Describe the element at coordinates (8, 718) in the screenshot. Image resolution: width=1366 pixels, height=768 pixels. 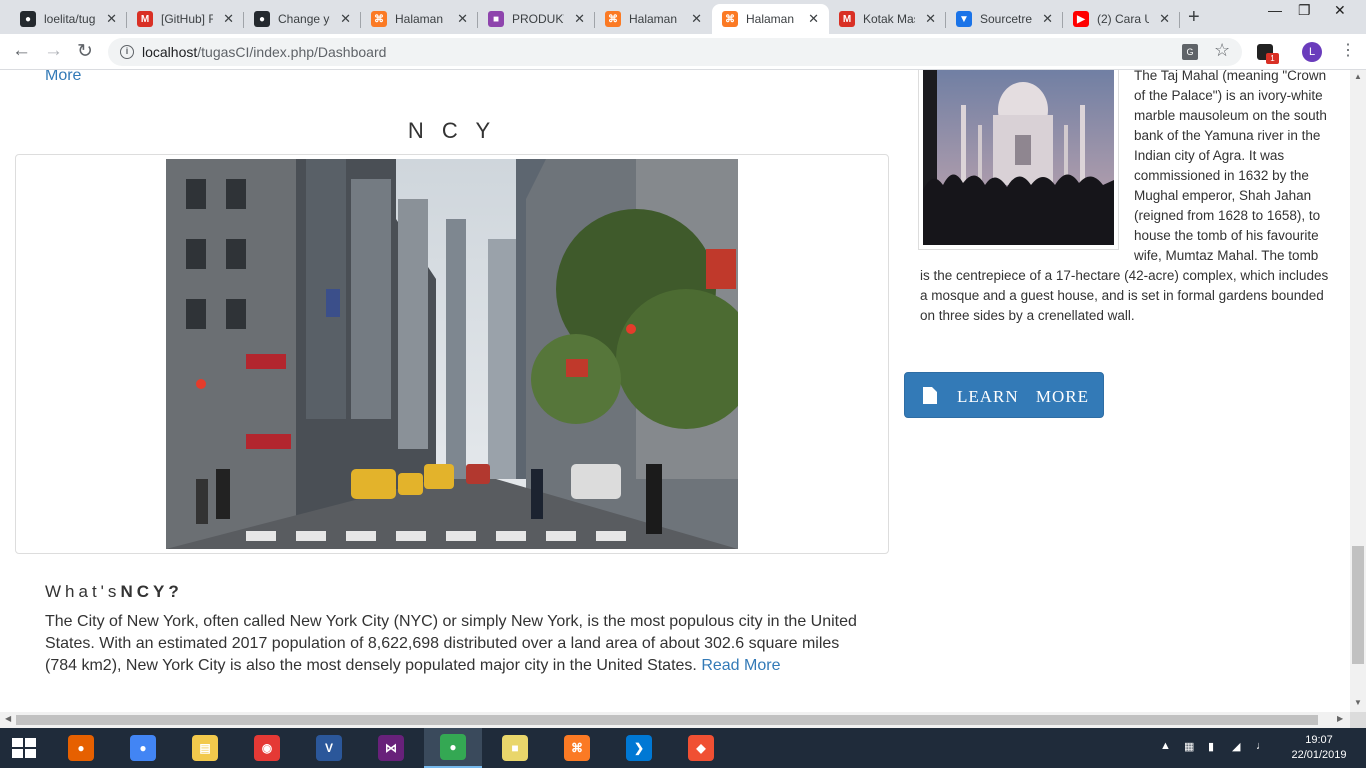
I see `scroll-left-icon: ◀` at that location.